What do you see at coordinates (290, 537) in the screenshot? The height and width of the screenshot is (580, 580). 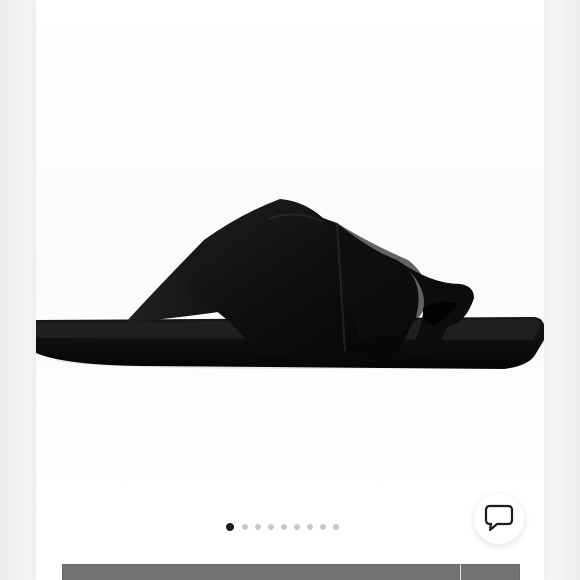 I see `bottom-bar` at bounding box center [290, 537].